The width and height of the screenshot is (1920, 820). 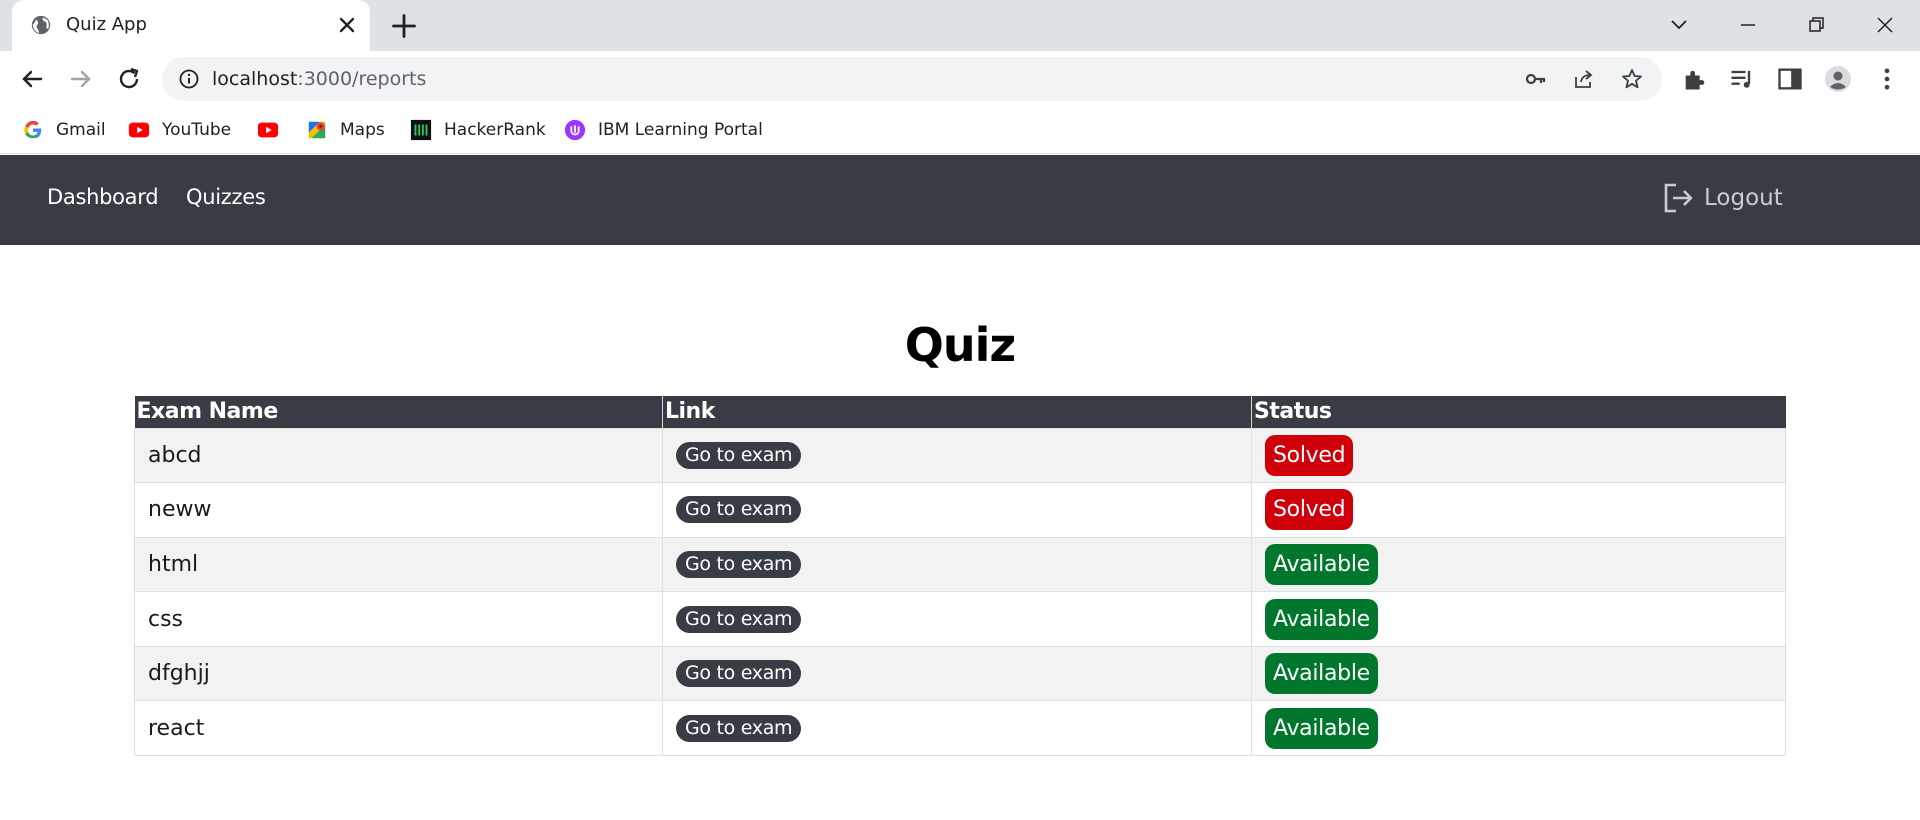 I want to click on logout-button: Logout, so click(x=1722, y=198).